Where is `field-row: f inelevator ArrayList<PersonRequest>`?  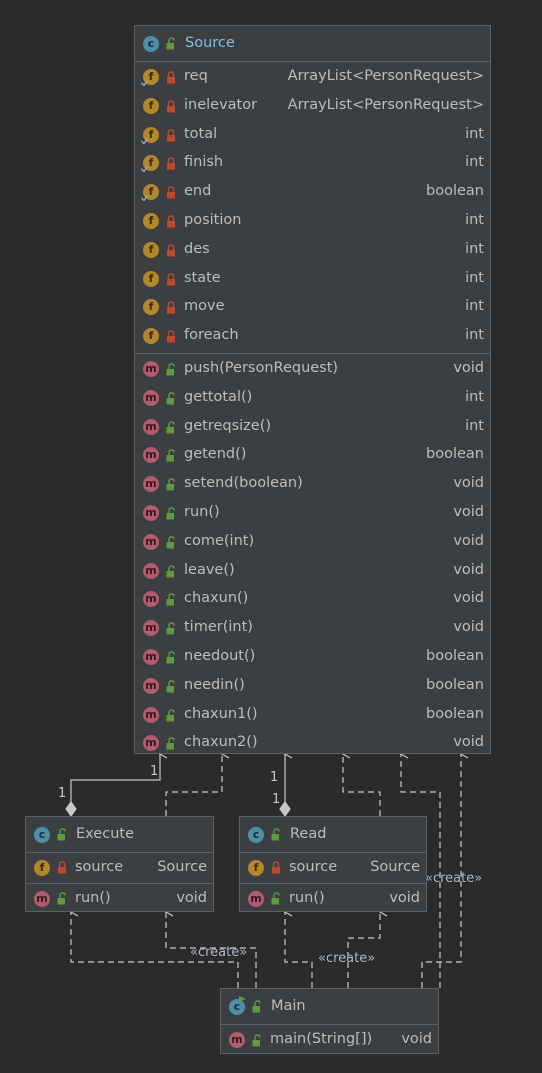
field-row: f inelevator ArrayList<PersonRequest> is located at coordinates (312, 106).